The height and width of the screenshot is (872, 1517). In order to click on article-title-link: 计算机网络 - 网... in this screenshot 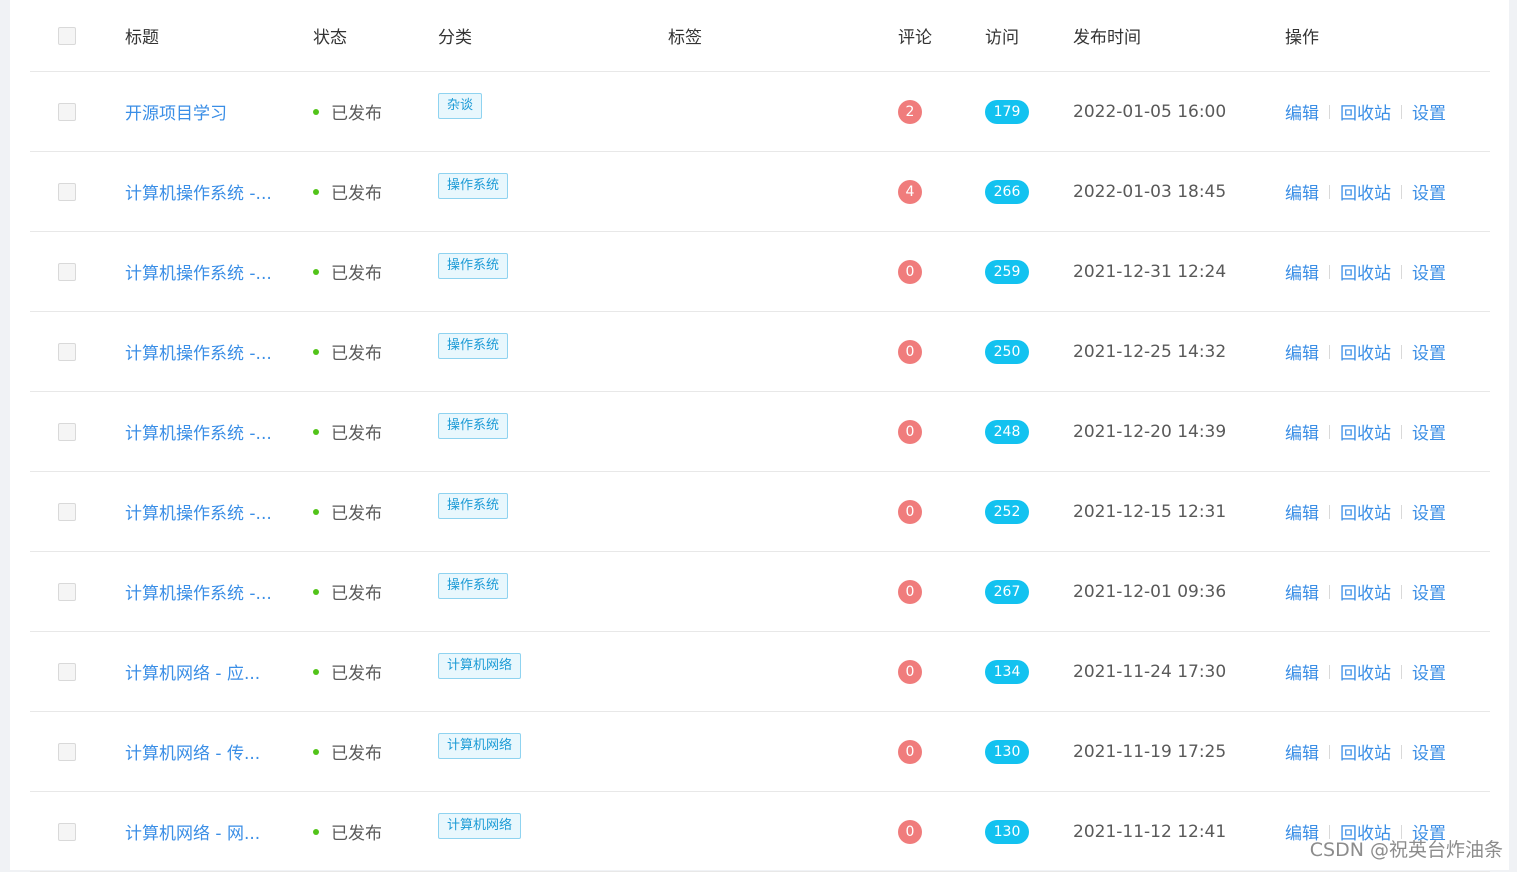, I will do `click(192, 831)`.